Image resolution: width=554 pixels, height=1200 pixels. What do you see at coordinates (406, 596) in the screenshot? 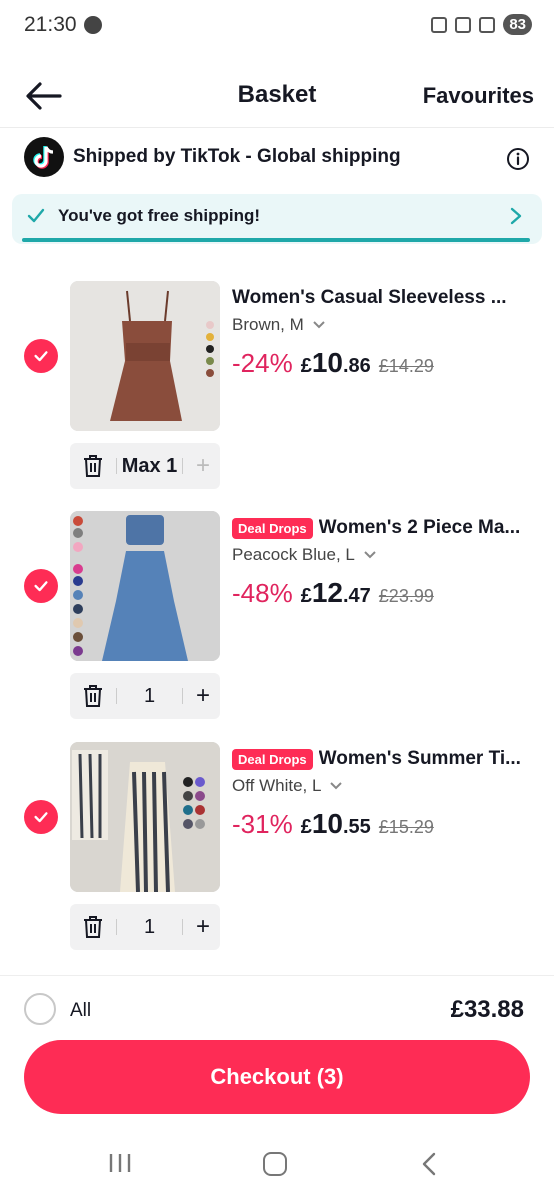
I see `original-price: £23.99` at bounding box center [406, 596].